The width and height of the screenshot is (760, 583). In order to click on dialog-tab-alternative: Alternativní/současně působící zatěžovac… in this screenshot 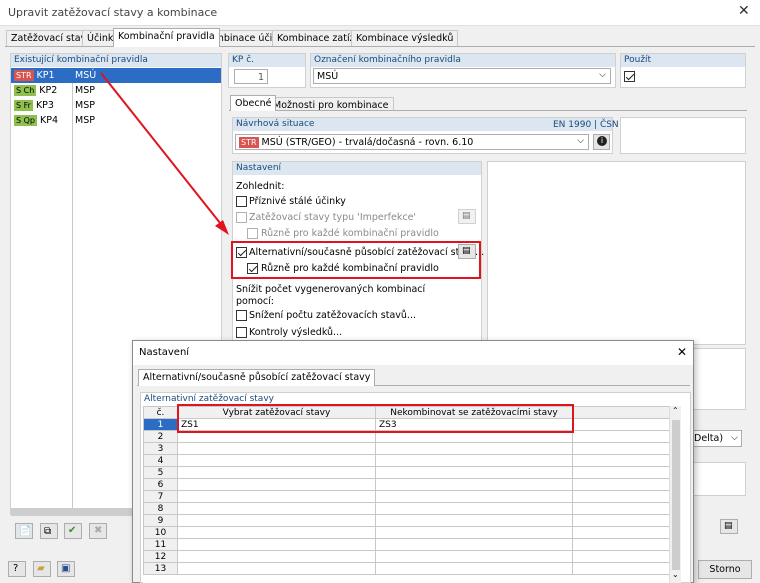, I will do `click(257, 377)`.